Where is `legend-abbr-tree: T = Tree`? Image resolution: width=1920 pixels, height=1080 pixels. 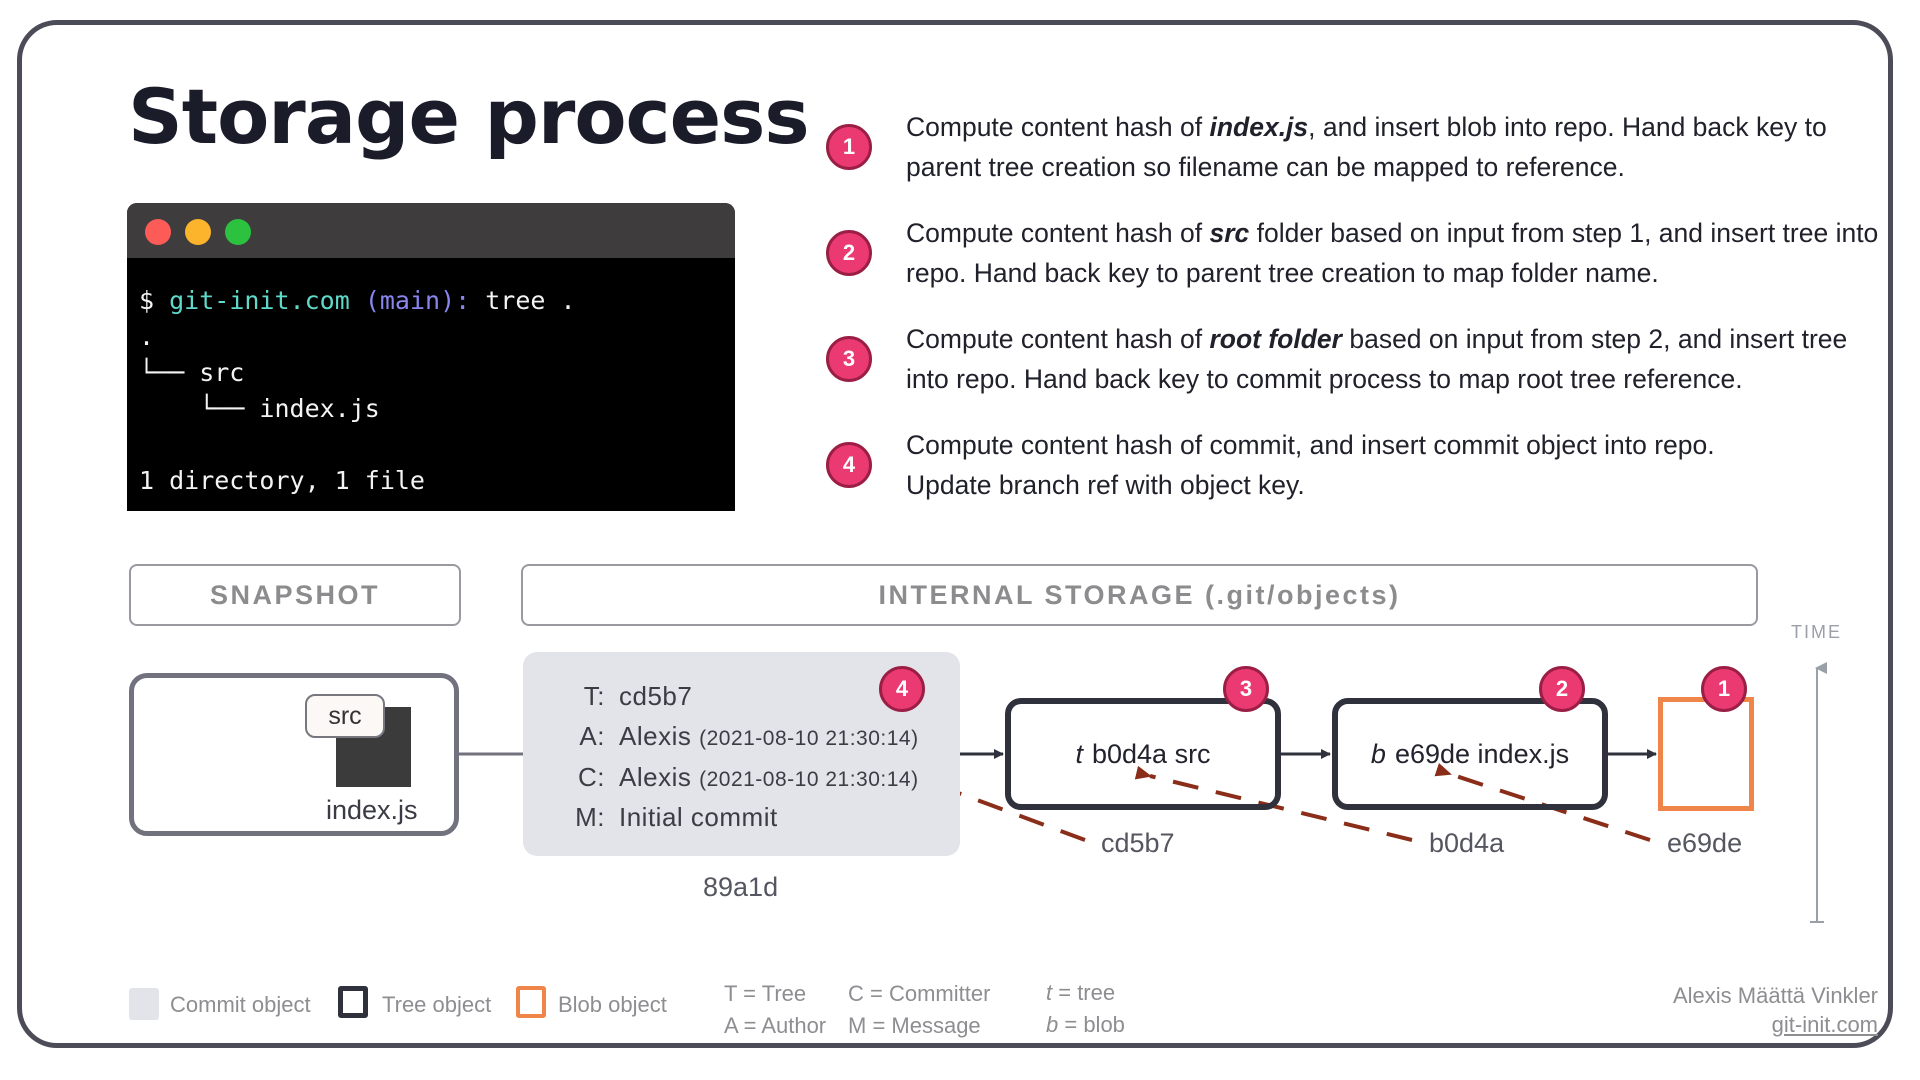 legend-abbr-tree: T = Tree is located at coordinates (765, 993).